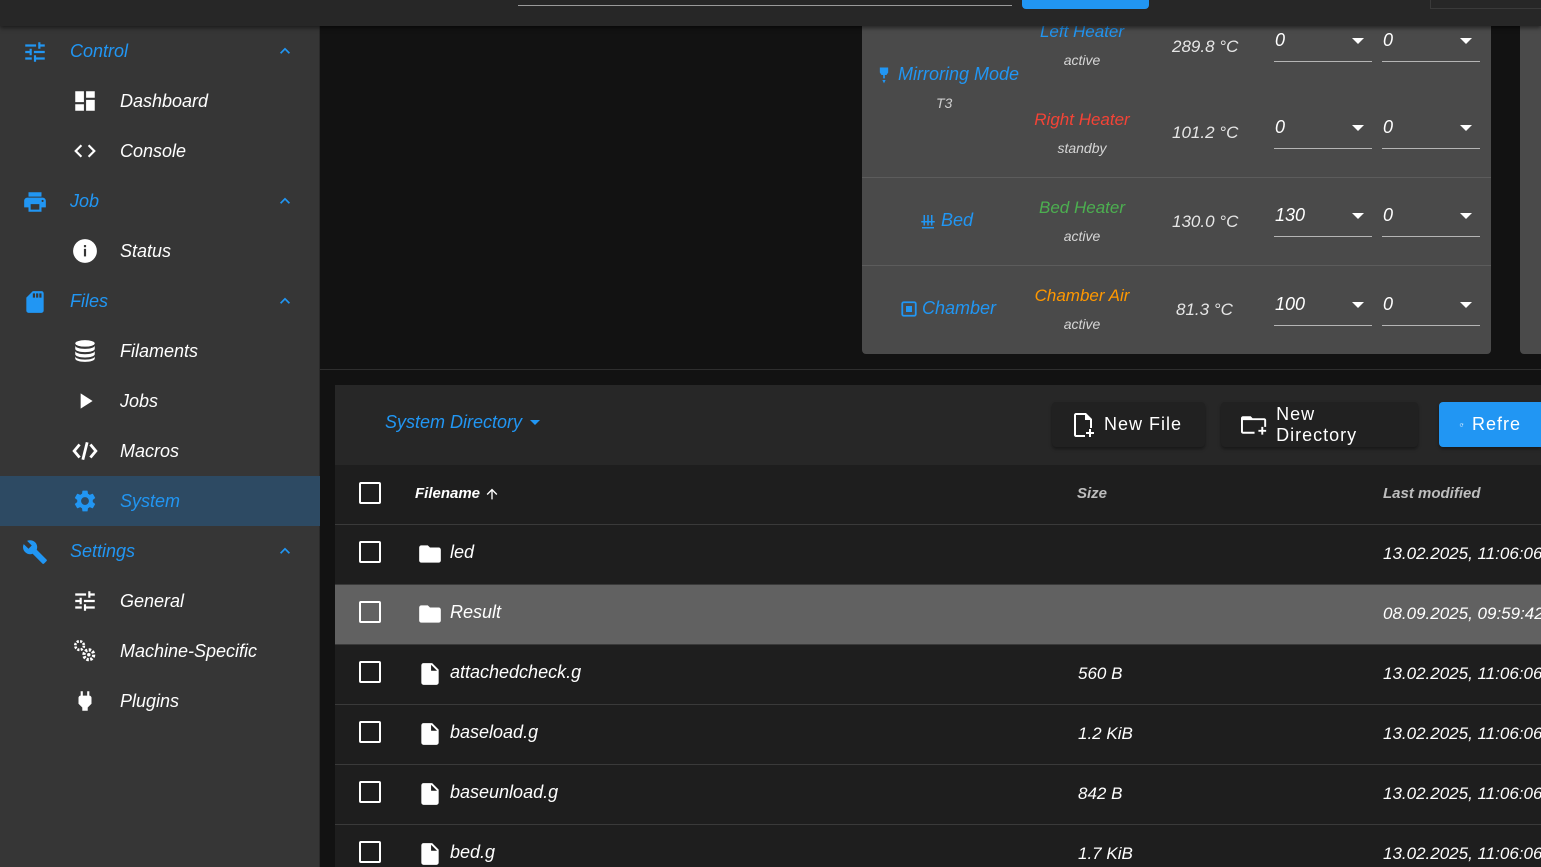  Describe the element at coordinates (938, 846) in the screenshot. I see `table-row: bed.g 1.7 KiB 13.02.2025, 11:06:06` at that location.